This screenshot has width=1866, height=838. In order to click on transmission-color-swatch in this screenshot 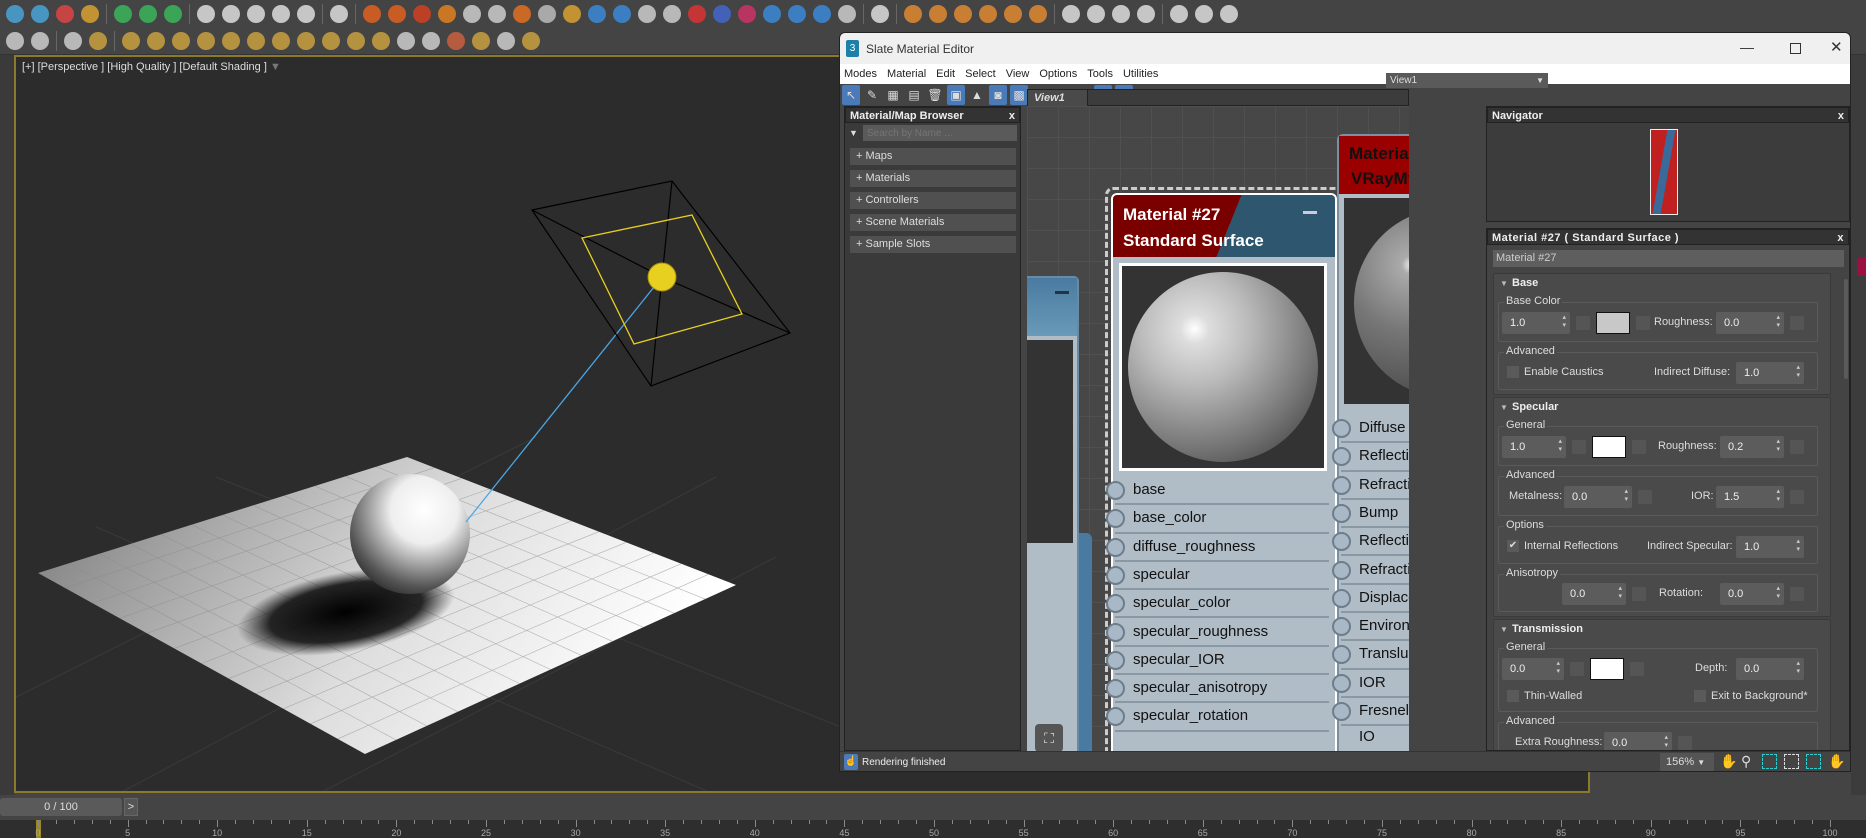, I will do `click(1607, 669)`.